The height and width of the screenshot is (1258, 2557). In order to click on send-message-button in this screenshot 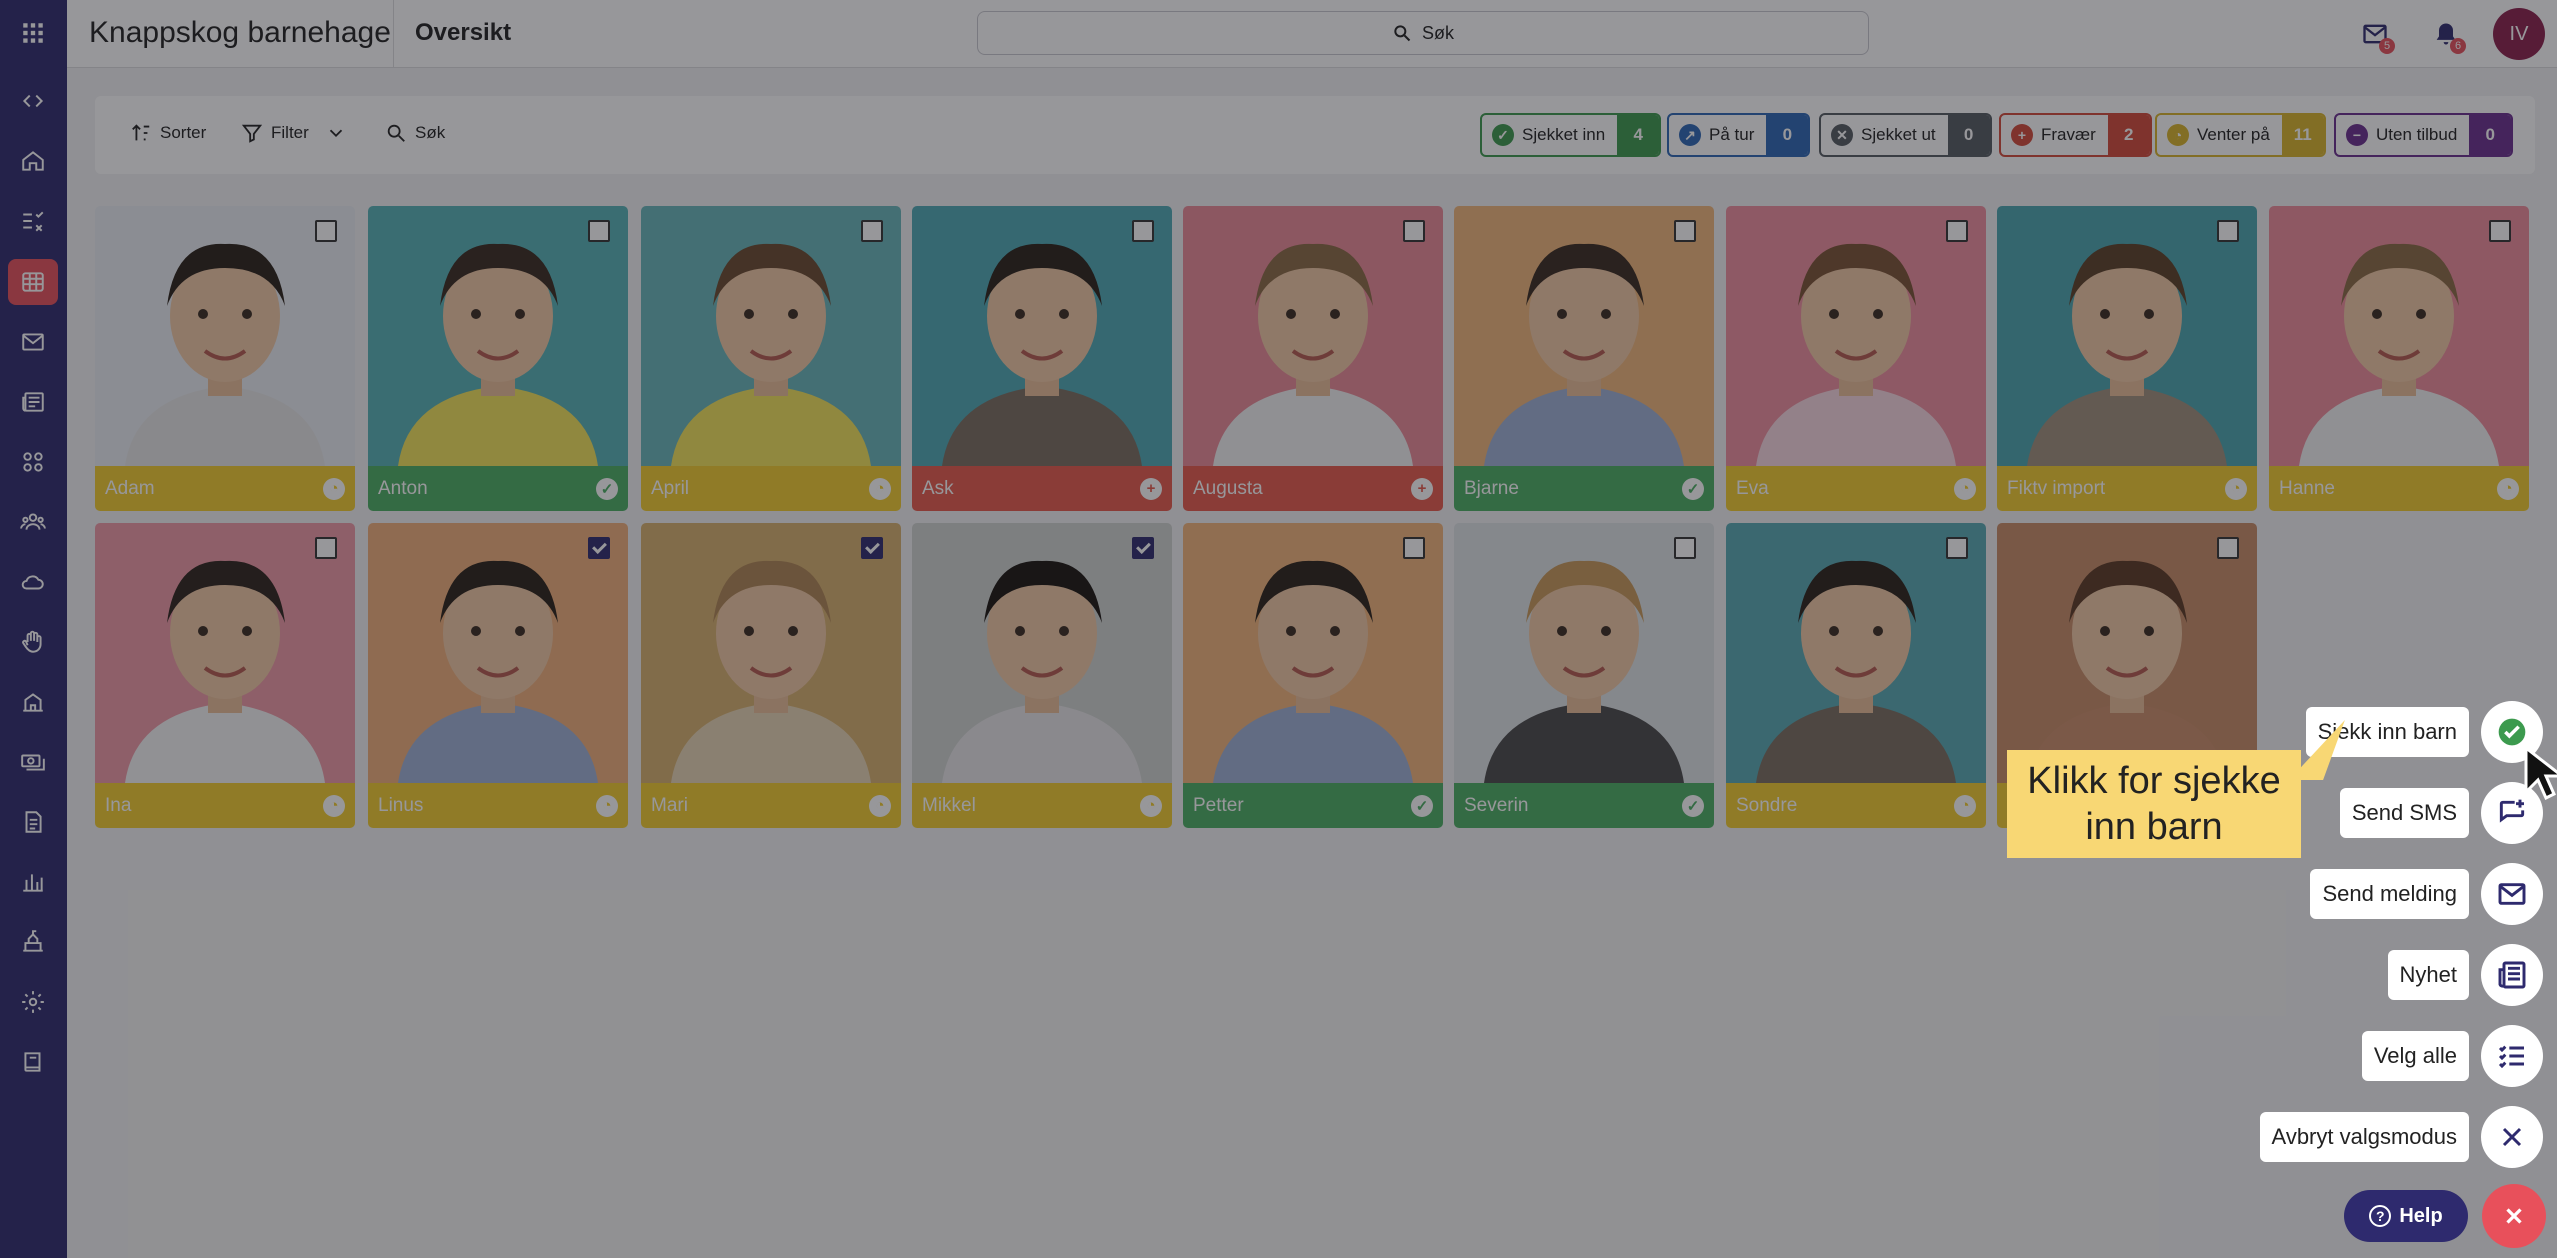, I will do `click(2512, 894)`.